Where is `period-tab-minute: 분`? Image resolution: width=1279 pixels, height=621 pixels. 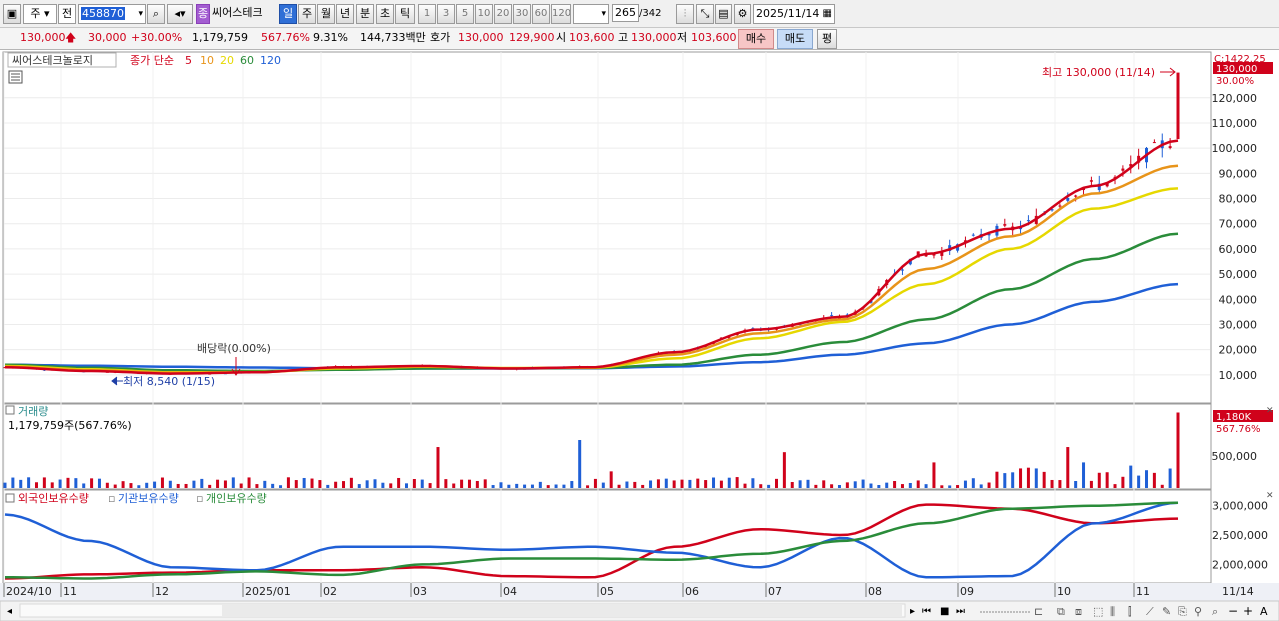
period-tab-minute: 분 is located at coordinates (365, 14).